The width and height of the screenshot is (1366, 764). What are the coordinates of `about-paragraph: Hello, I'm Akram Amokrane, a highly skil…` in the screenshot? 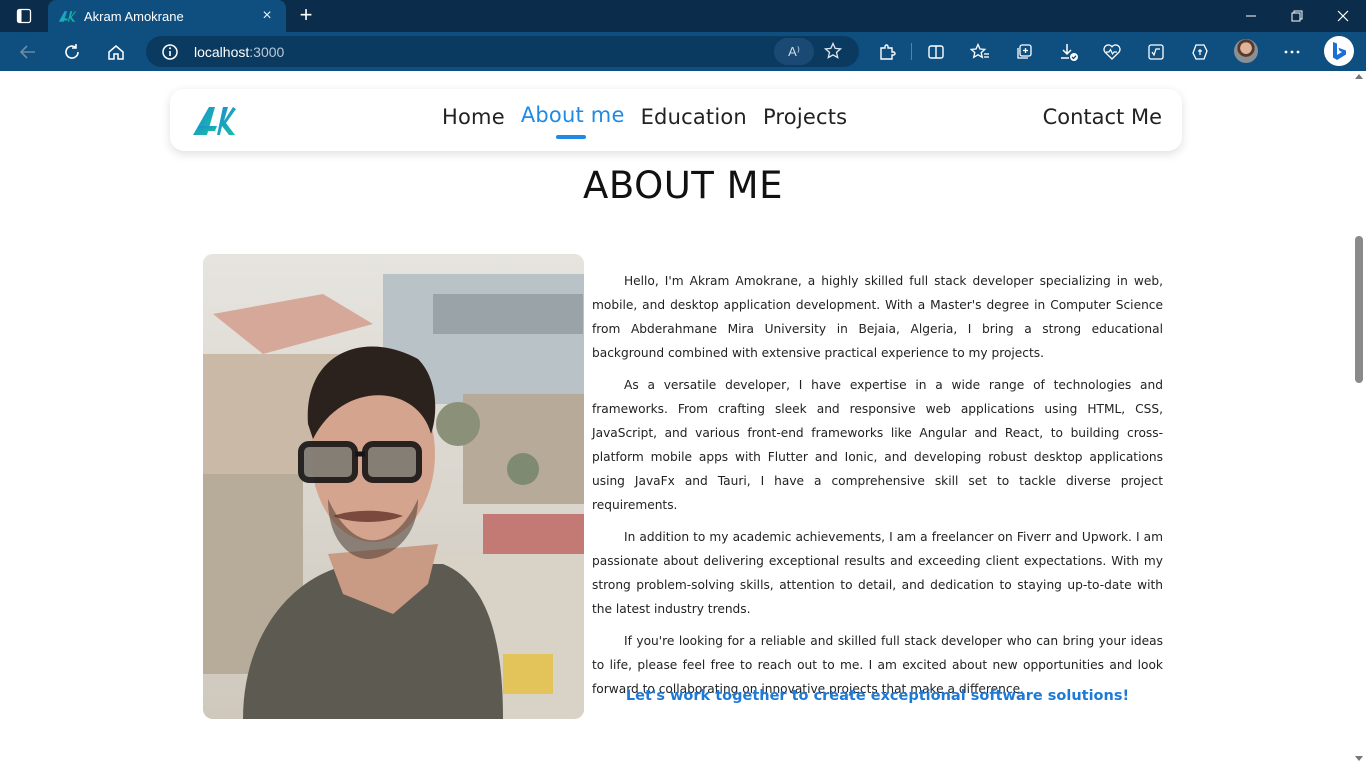 It's located at (877, 317).